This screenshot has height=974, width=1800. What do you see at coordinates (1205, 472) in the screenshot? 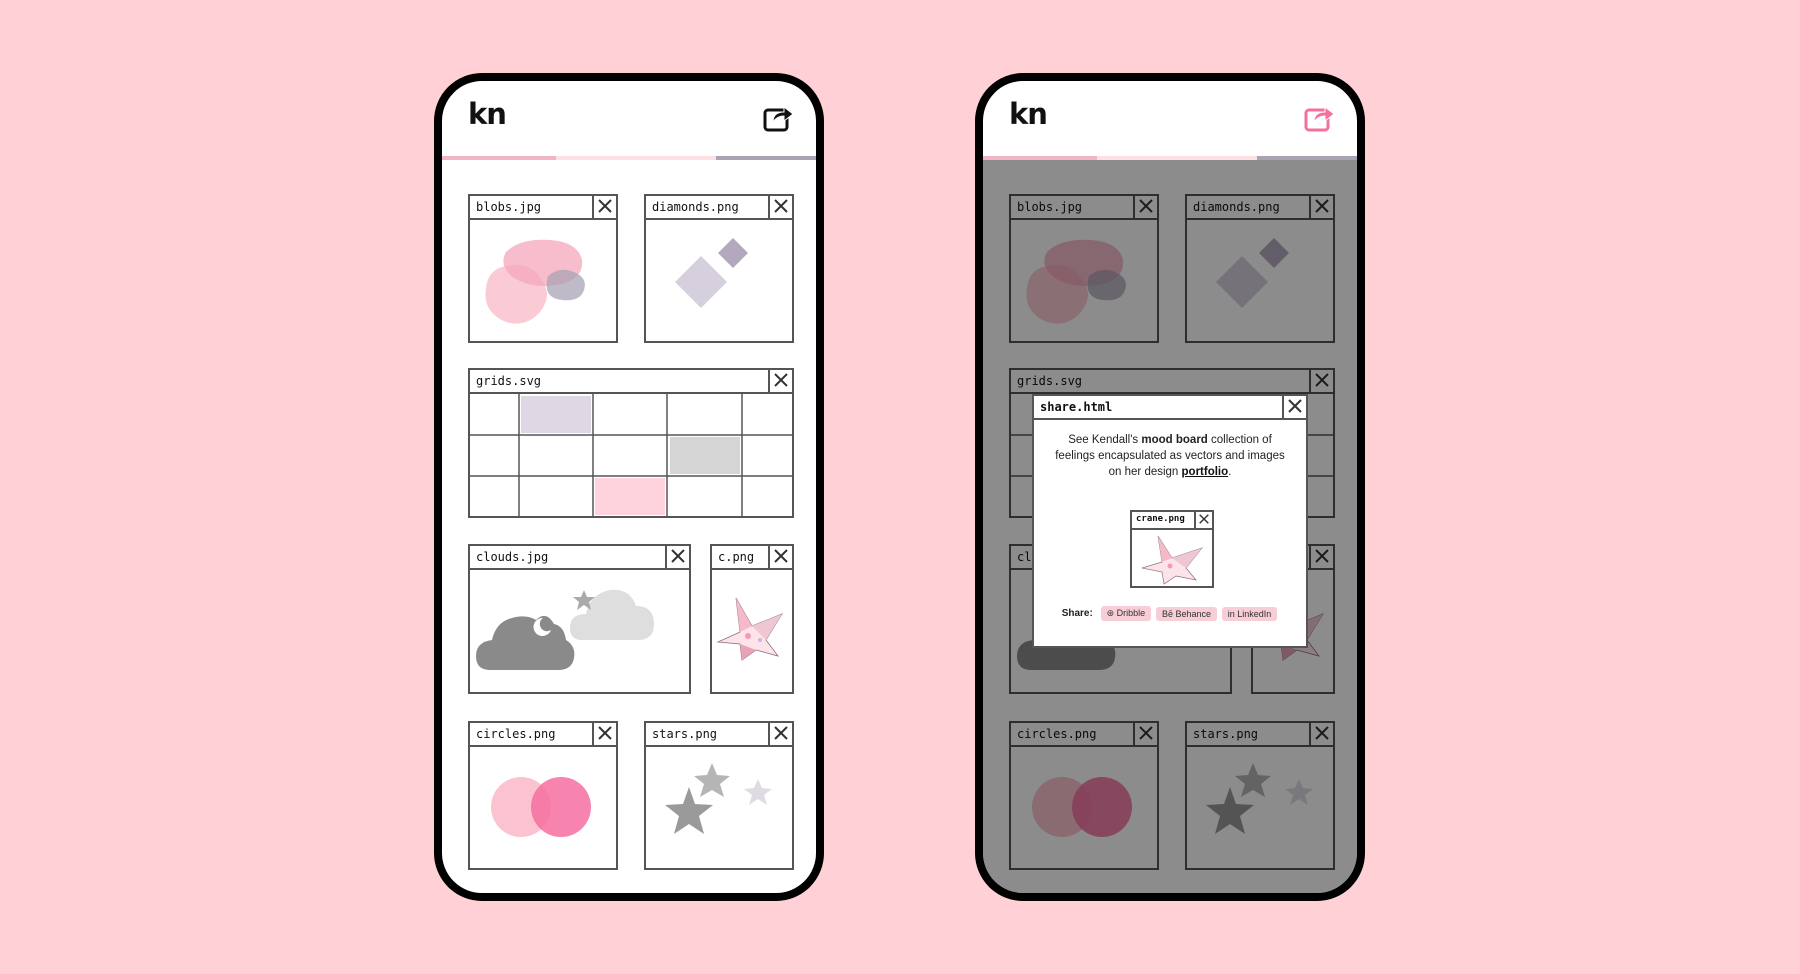
I see `portfolio-link: portfolio` at bounding box center [1205, 472].